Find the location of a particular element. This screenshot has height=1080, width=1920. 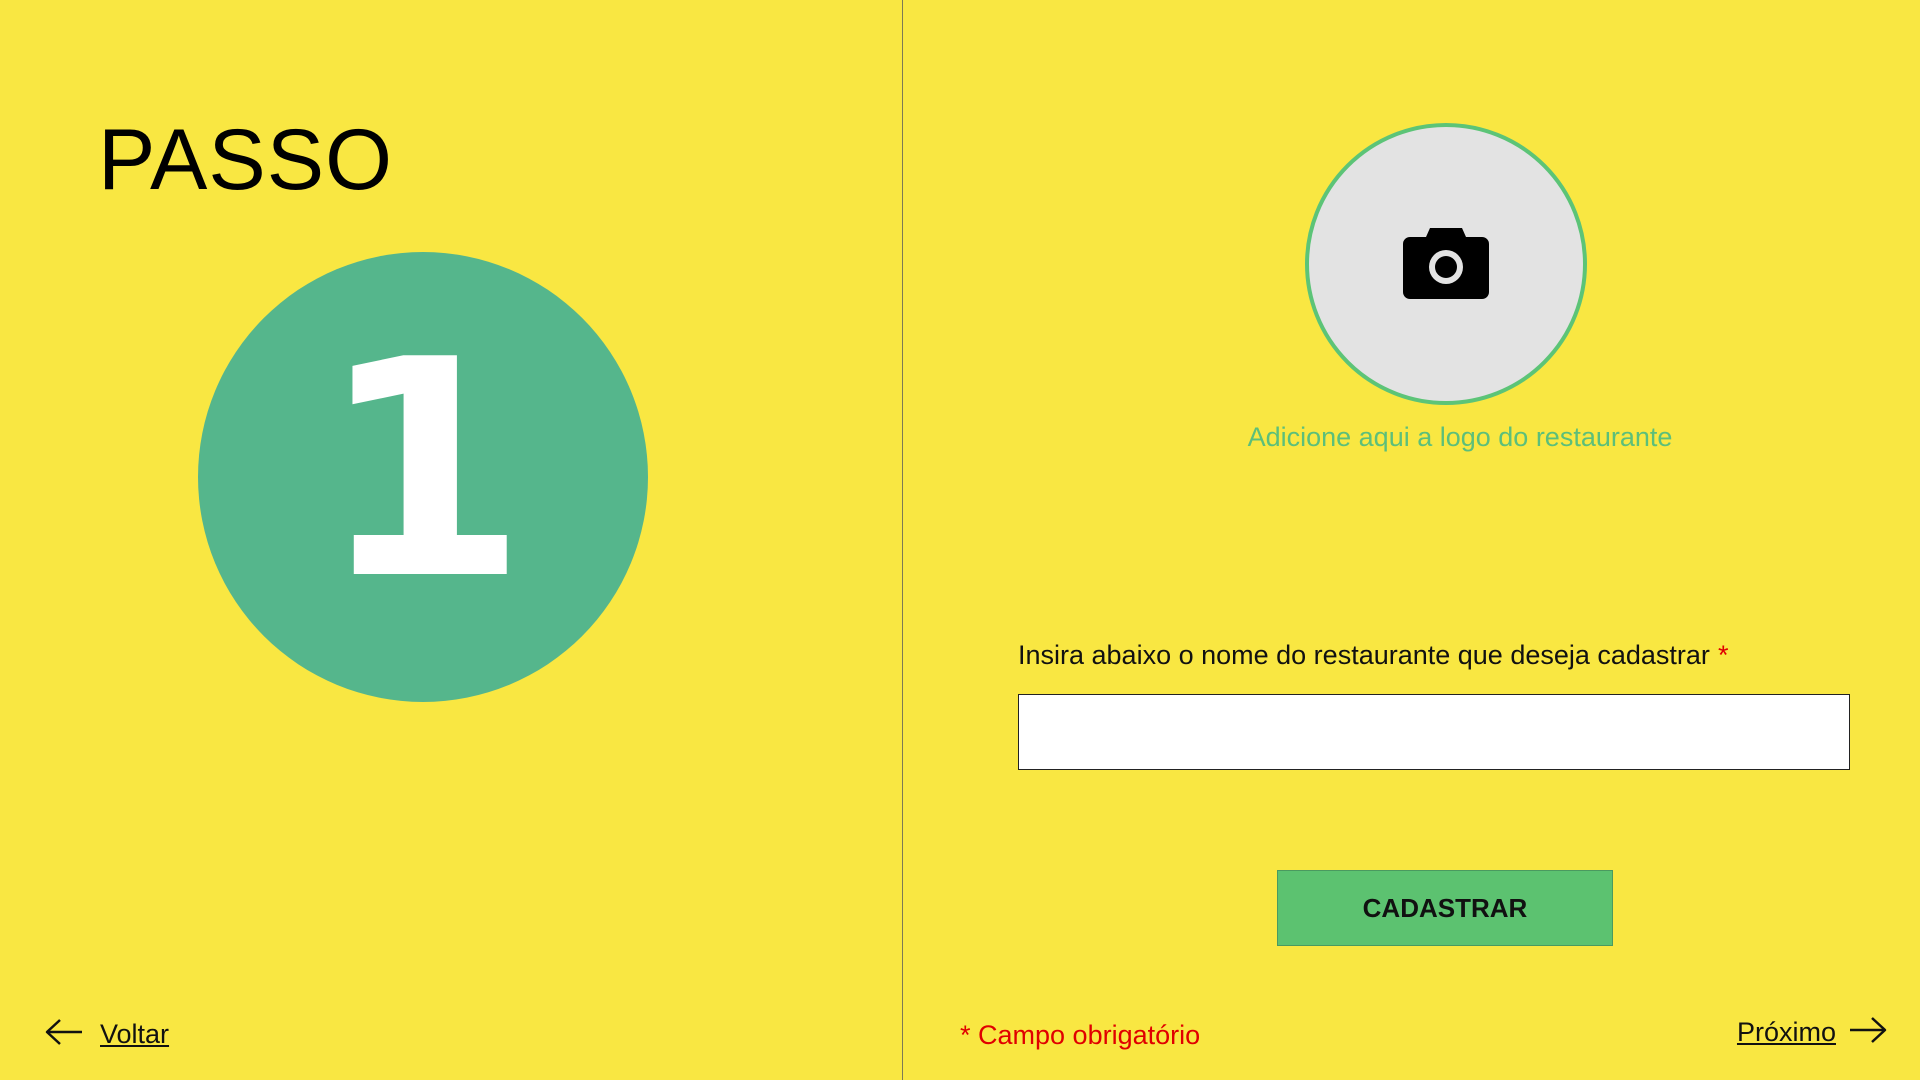

step-number: 1 is located at coordinates (423, 470).